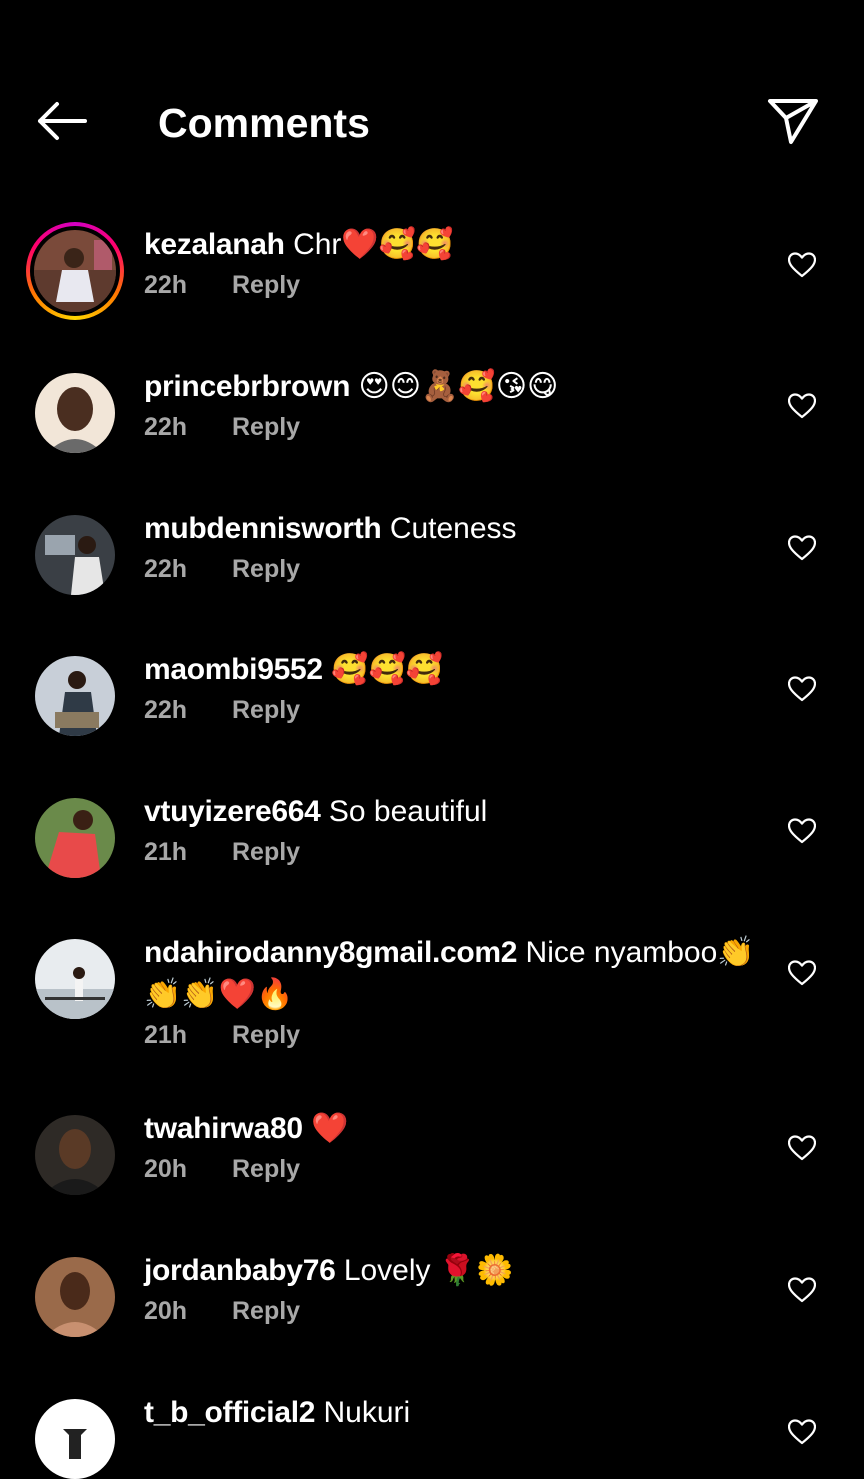 The image size is (864, 1479). Describe the element at coordinates (214, 244) in the screenshot. I see `comment-username: kezalanah` at that location.